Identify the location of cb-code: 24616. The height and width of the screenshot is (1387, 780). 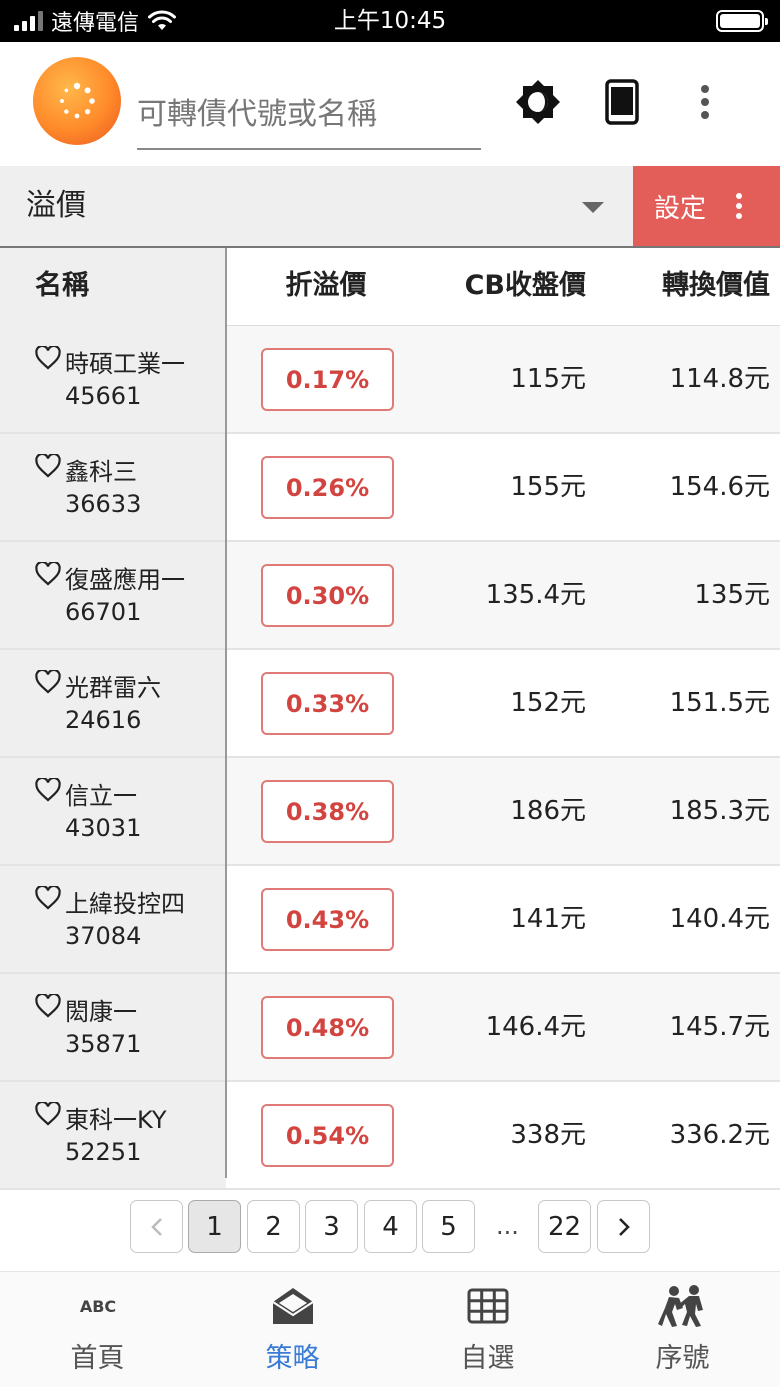
(103, 720).